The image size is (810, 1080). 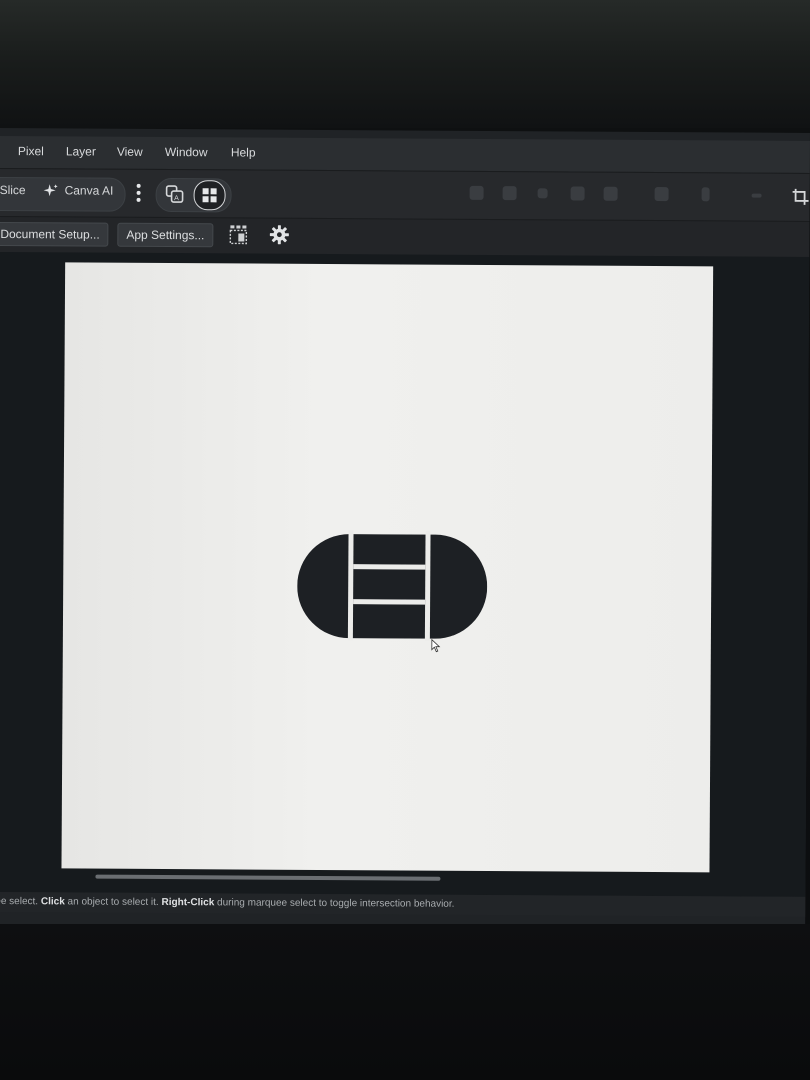 What do you see at coordinates (268, 877) in the screenshot?
I see `horizontal-scrollbar` at bounding box center [268, 877].